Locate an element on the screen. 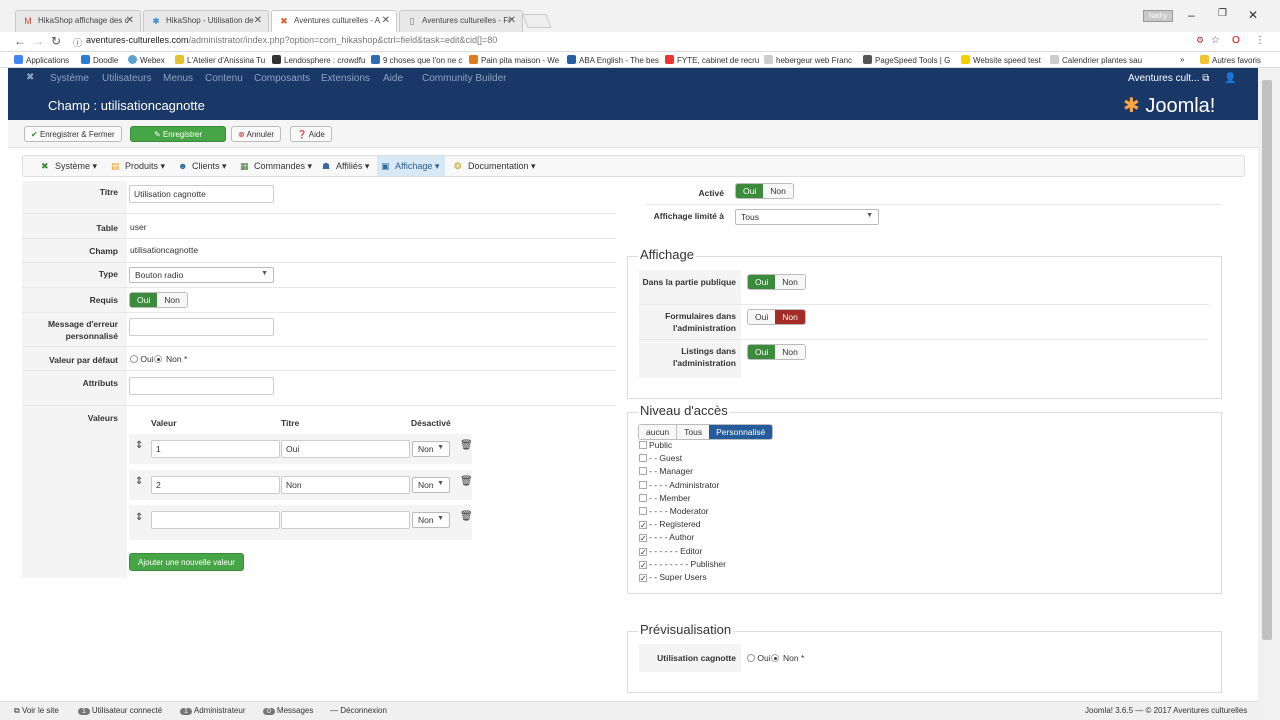  browser-tab: ✱ HikaShop - Utilisation de ✕ is located at coordinates (206, 21).